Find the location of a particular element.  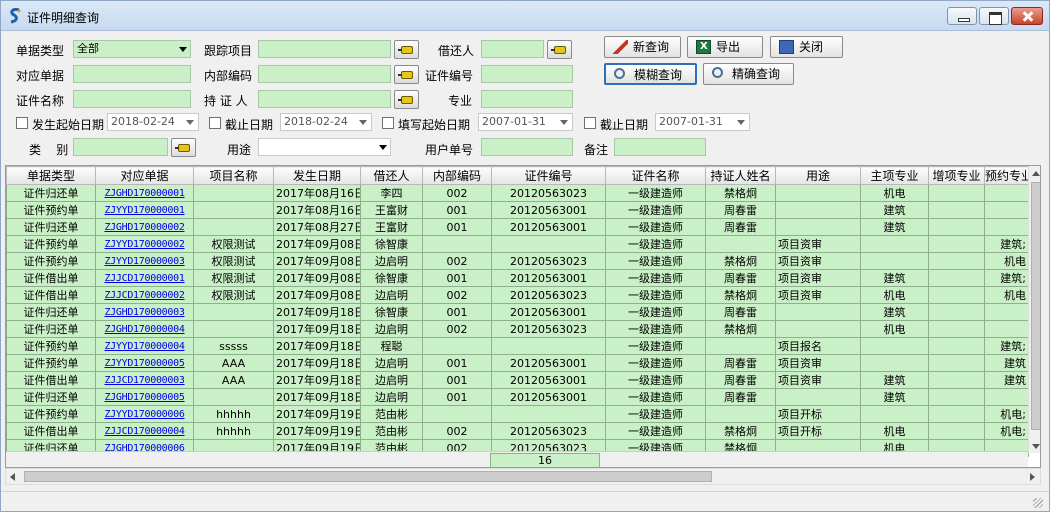

column-header: 证件名称 is located at coordinates (655, 175).